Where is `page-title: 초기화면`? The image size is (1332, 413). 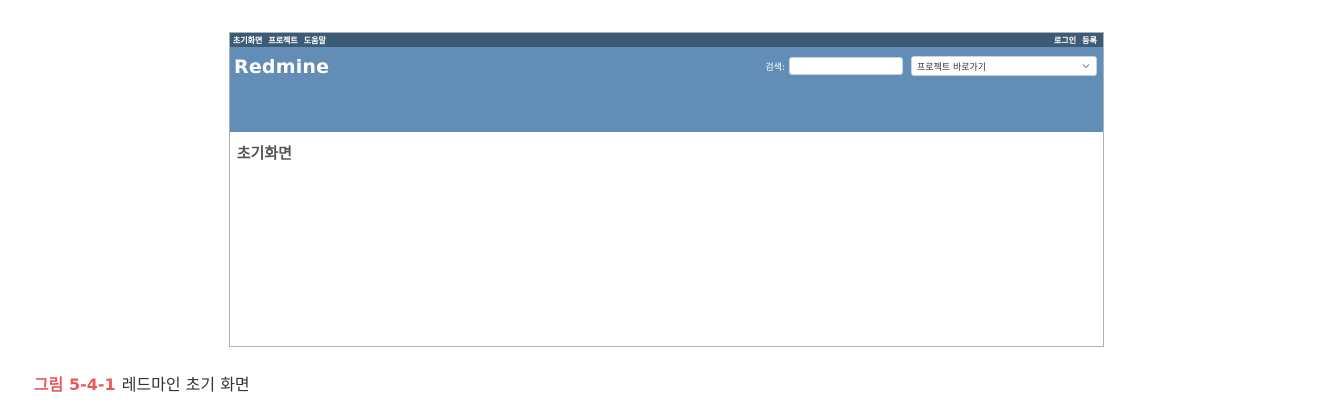 page-title: 초기화면 is located at coordinates (265, 153).